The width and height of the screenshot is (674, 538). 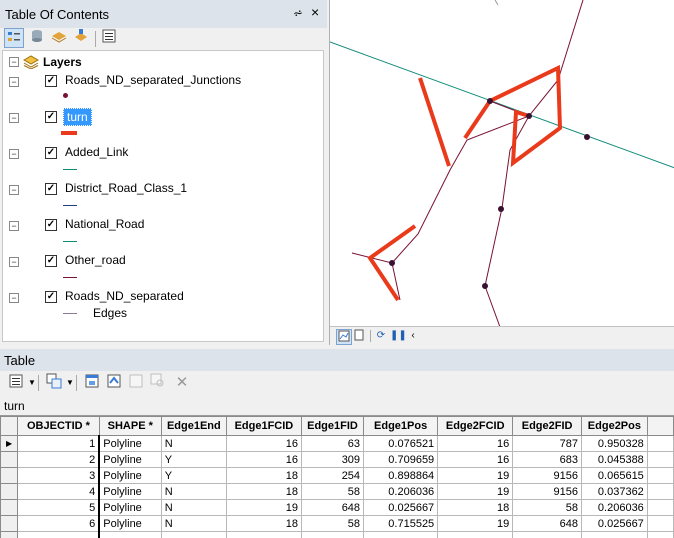 What do you see at coordinates (193, 460) in the screenshot?
I see `cell: Y` at bounding box center [193, 460].